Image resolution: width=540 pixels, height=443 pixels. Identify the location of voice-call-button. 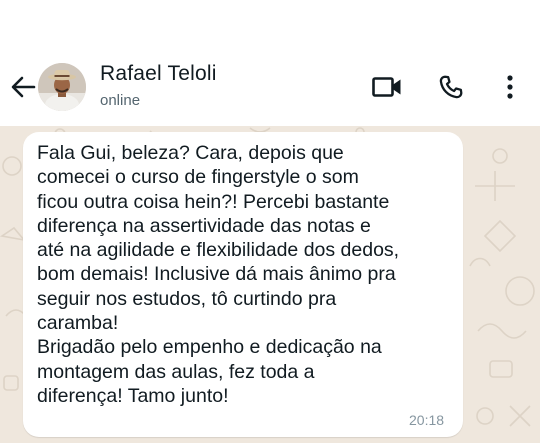
(451, 87).